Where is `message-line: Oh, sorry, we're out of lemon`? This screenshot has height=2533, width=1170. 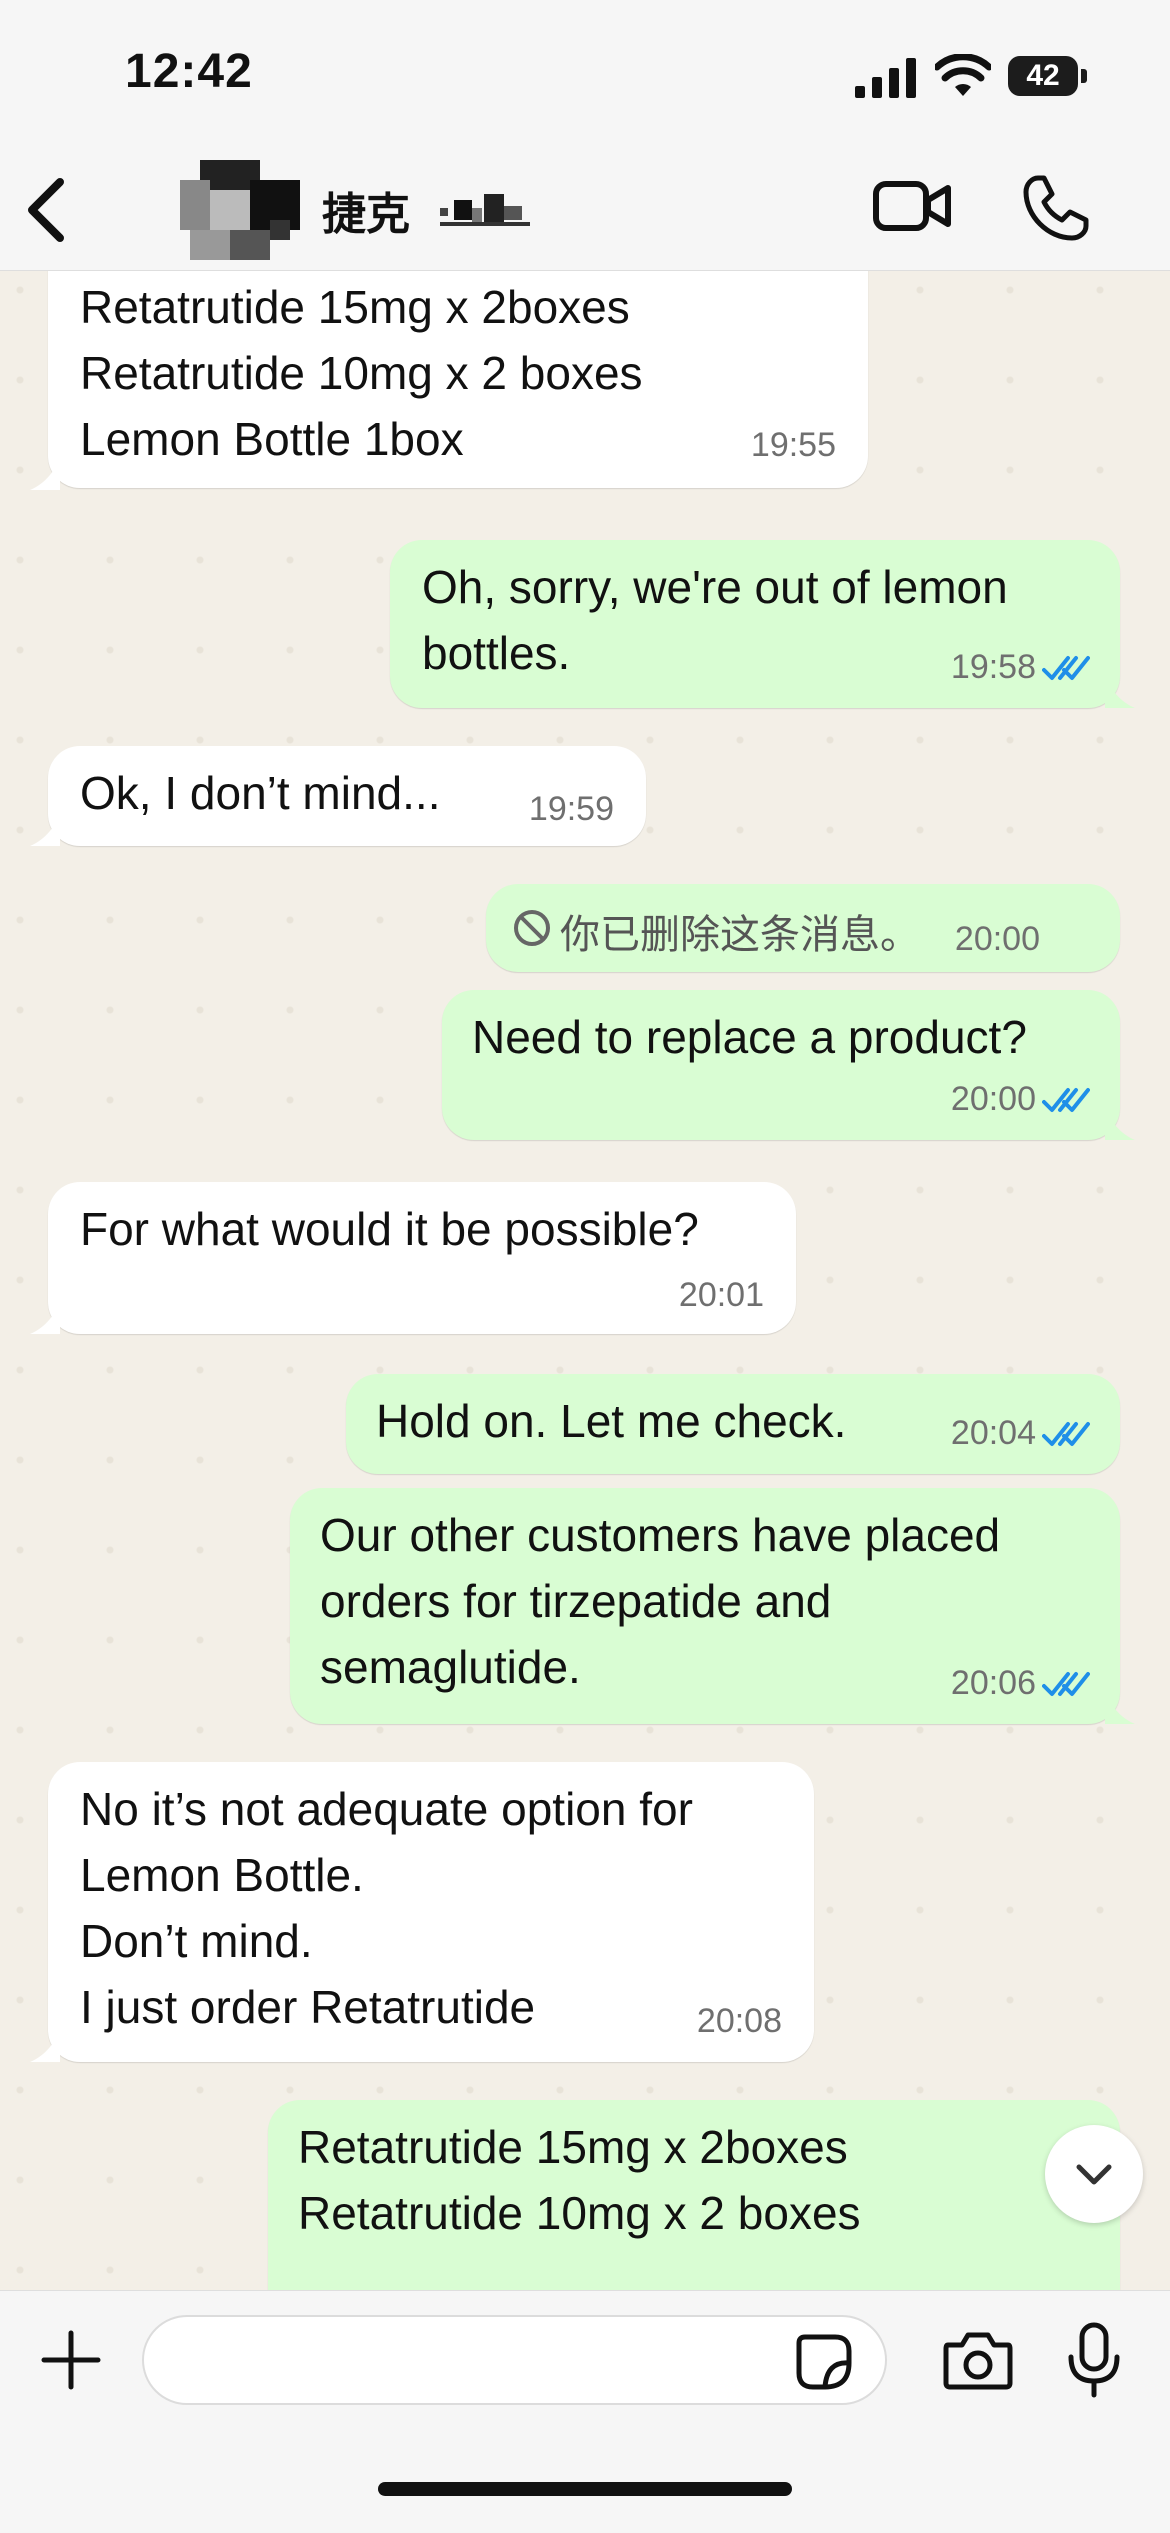
message-line: Oh, sorry, we're out of lemon is located at coordinates (715, 587).